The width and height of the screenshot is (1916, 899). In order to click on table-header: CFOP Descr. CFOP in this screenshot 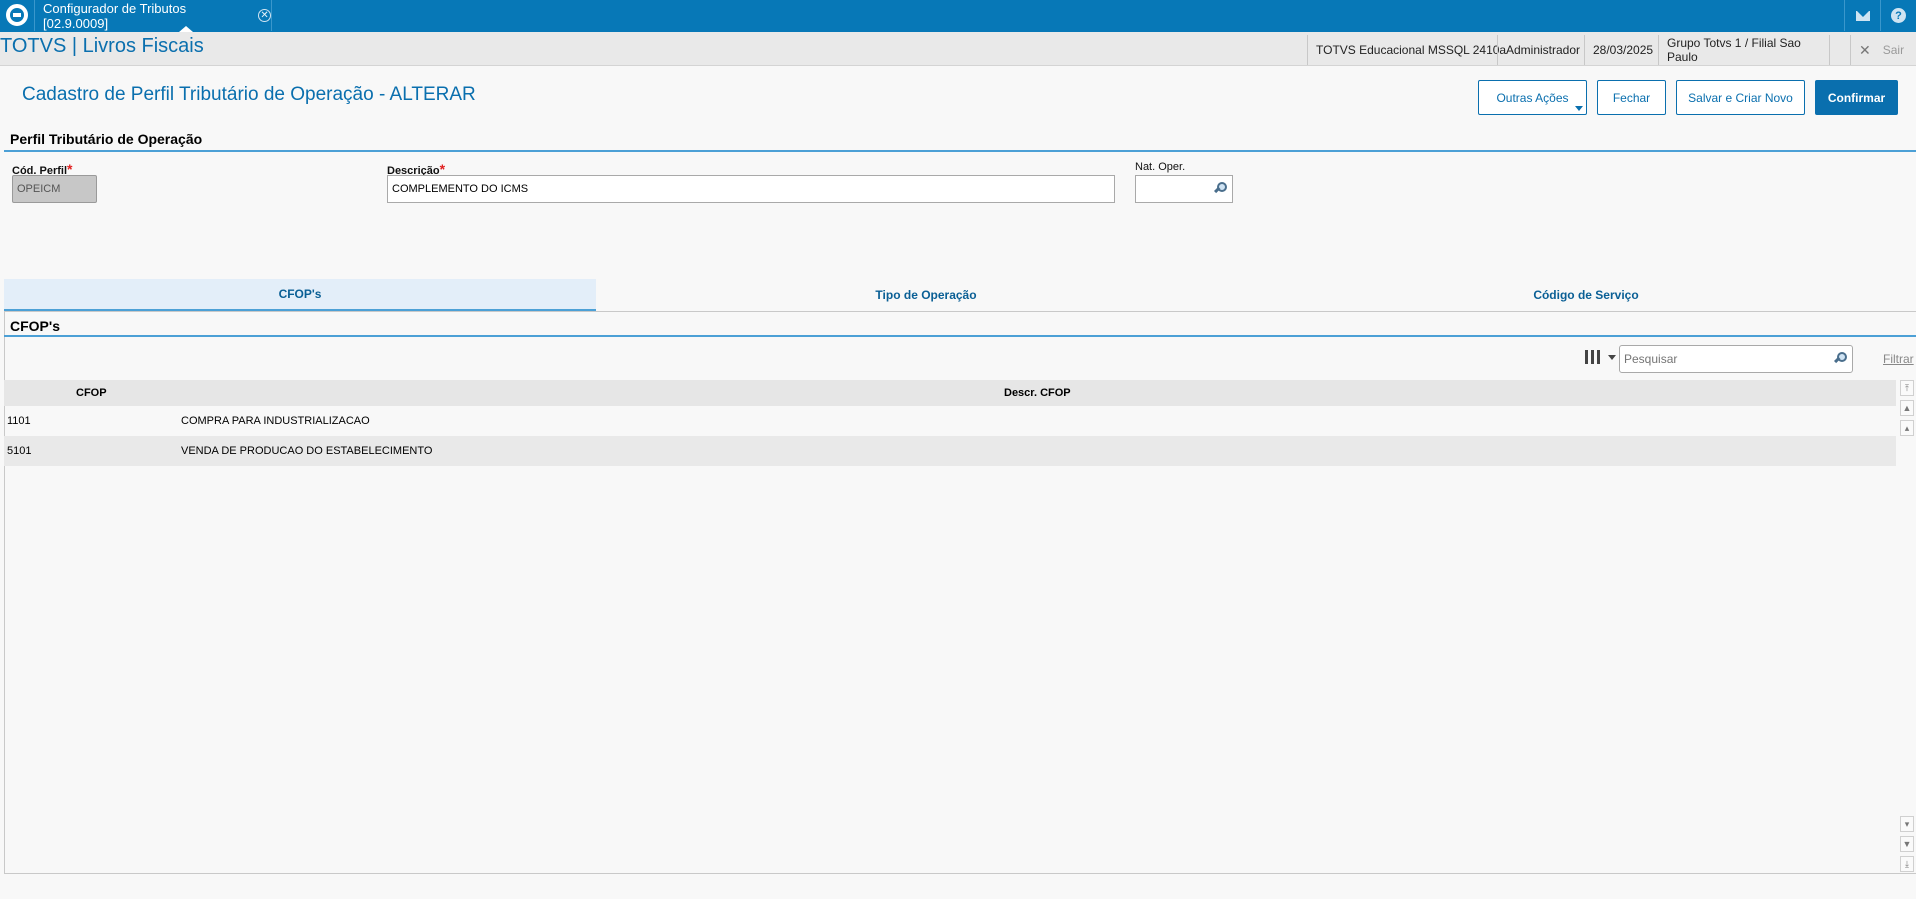, I will do `click(950, 393)`.